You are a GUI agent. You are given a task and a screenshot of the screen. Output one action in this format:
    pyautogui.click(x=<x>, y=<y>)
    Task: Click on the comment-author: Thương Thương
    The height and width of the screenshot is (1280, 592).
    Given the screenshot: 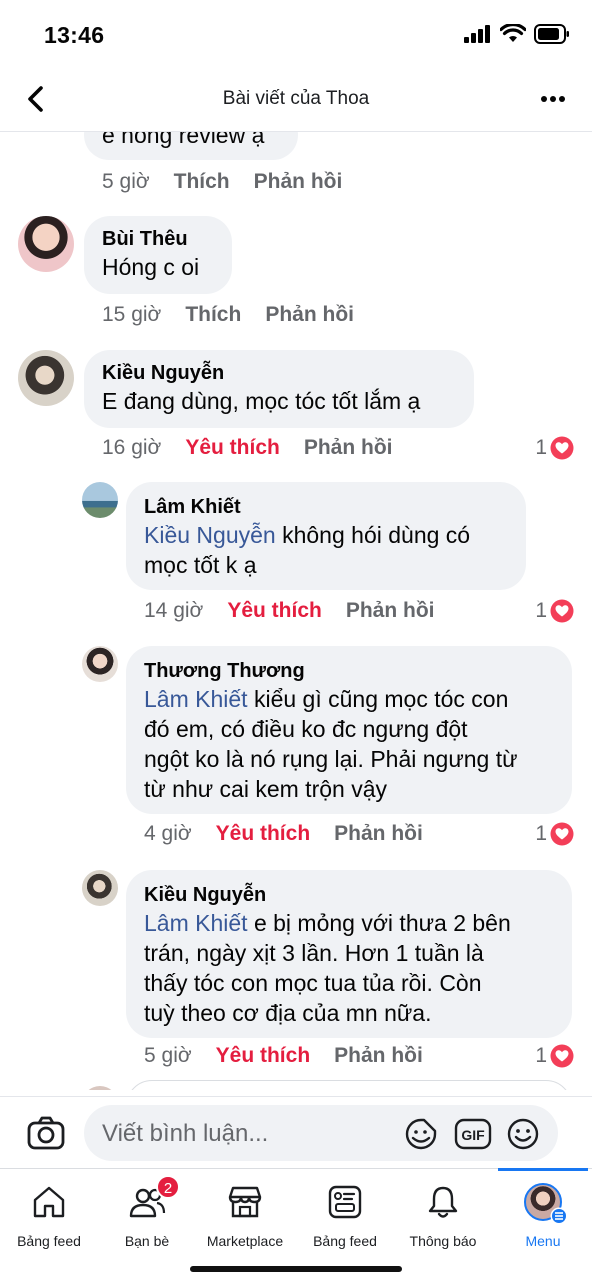 What is the action you would take?
    pyautogui.click(x=349, y=671)
    